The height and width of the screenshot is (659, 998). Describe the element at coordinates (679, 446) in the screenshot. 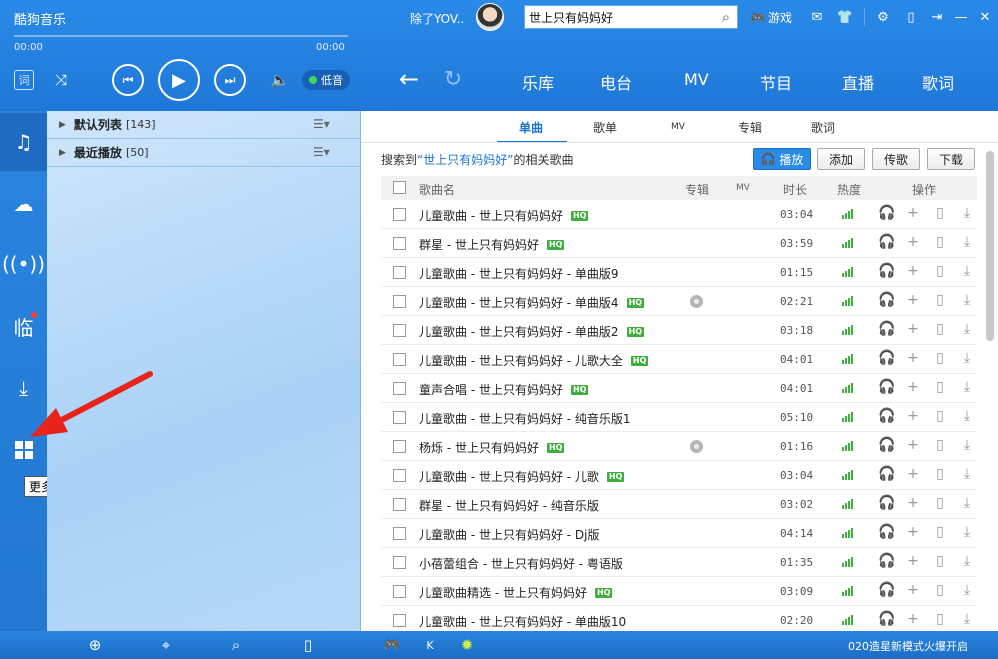

I see `table-row: 杨烁 - 世上只有妈妈好 HQ 01:16 🎧 + ▯ ⤓` at that location.